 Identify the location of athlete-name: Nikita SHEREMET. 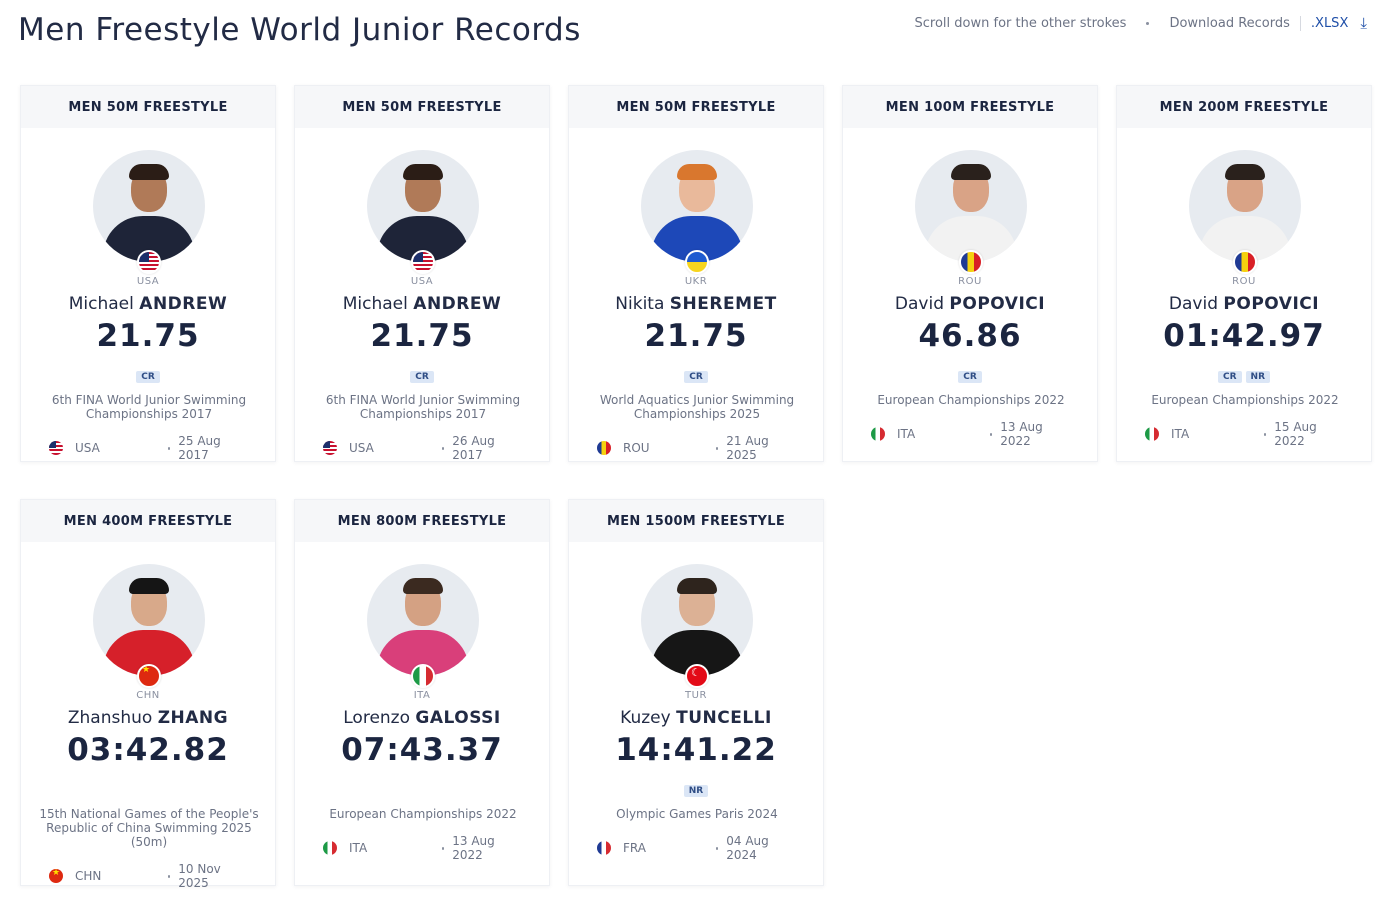
(696, 304).